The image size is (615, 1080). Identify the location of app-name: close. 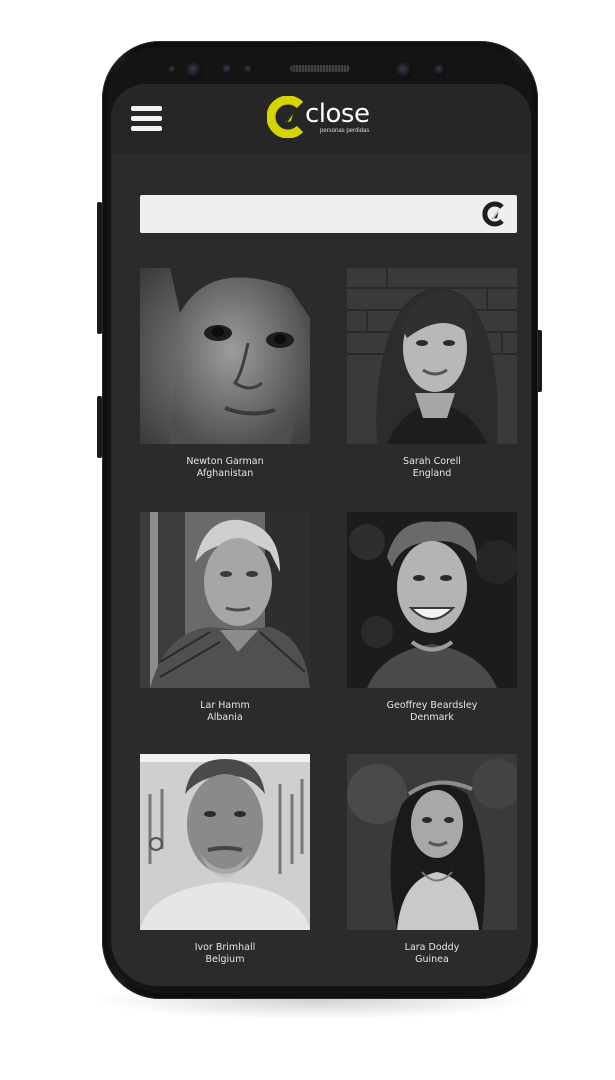
(337, 114).